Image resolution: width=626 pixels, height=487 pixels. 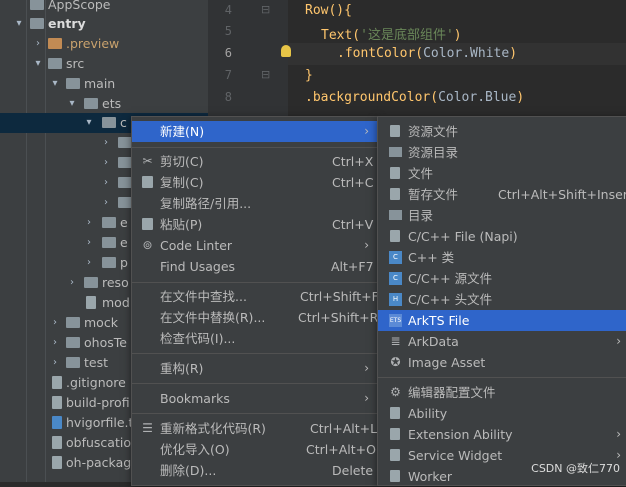 What do you see at coordinates (414, 97) in the screenshot?
I see `code-line: .backgroundColor(Color.Blue)` at bounding box center [414, 97].